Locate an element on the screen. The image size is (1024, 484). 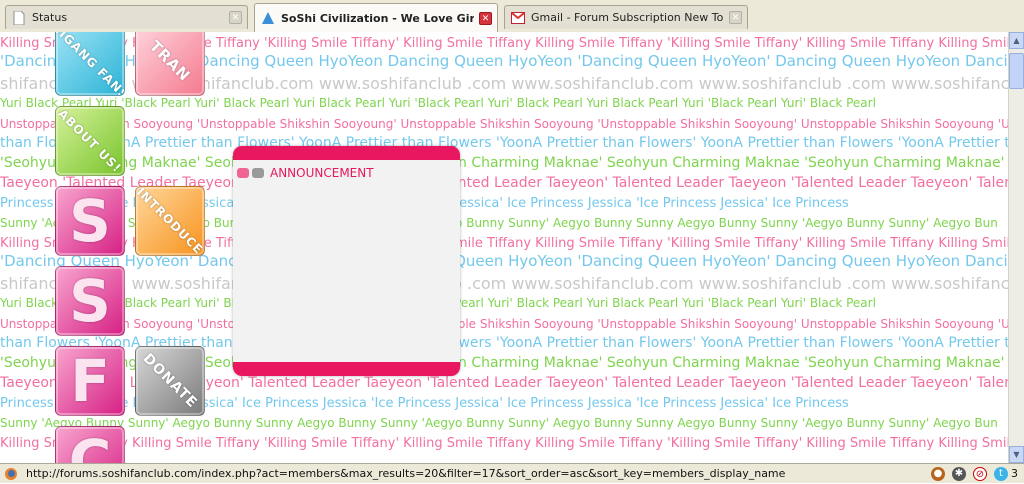
fansubs-button: SOSHIGANG FANSUBS is located at coordinates (90, 64).